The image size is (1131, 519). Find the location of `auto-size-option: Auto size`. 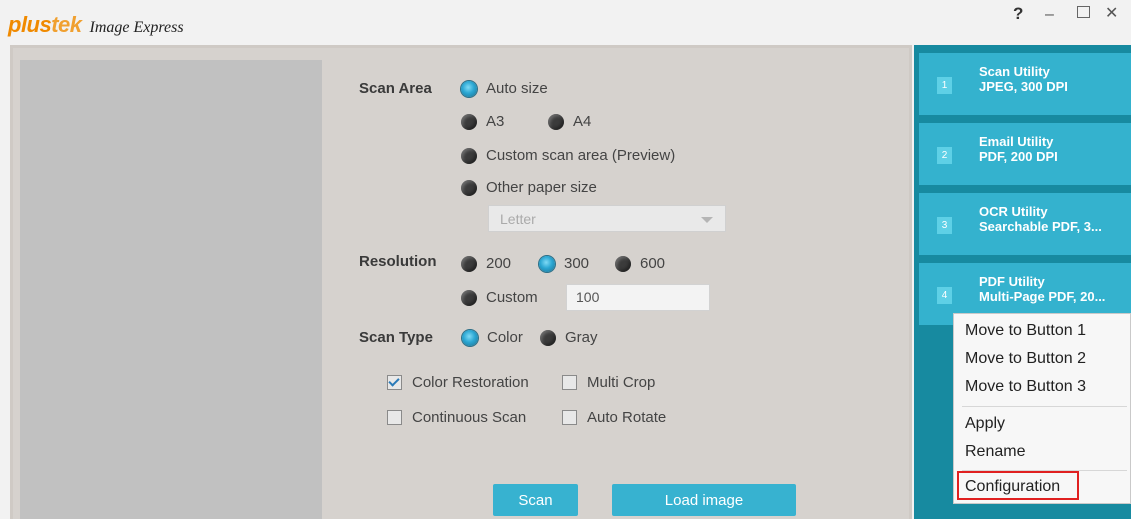

auto-size-option: Auto size is located at coordinates (504, 88).